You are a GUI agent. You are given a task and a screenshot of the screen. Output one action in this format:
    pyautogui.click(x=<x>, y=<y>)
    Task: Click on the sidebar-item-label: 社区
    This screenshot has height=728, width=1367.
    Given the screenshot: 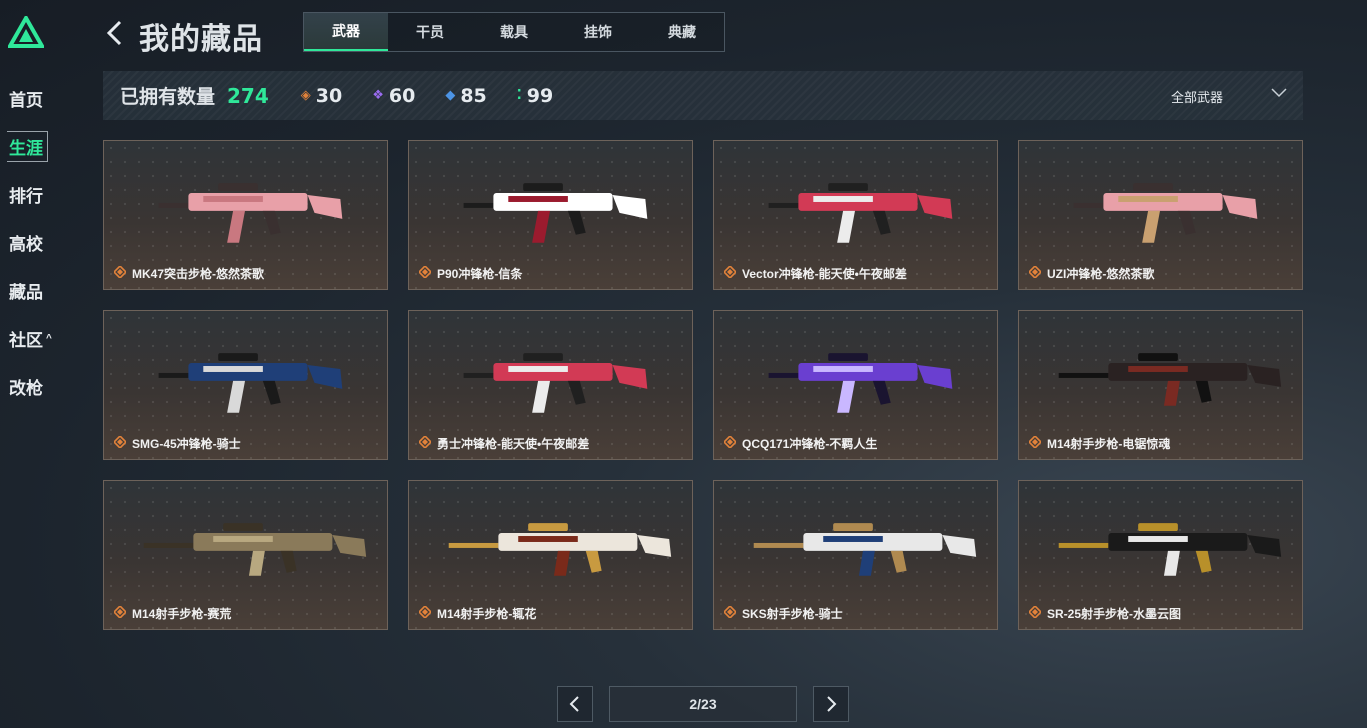 What is the action you would take?
    pyautogui.click(x=26, y=340)
    